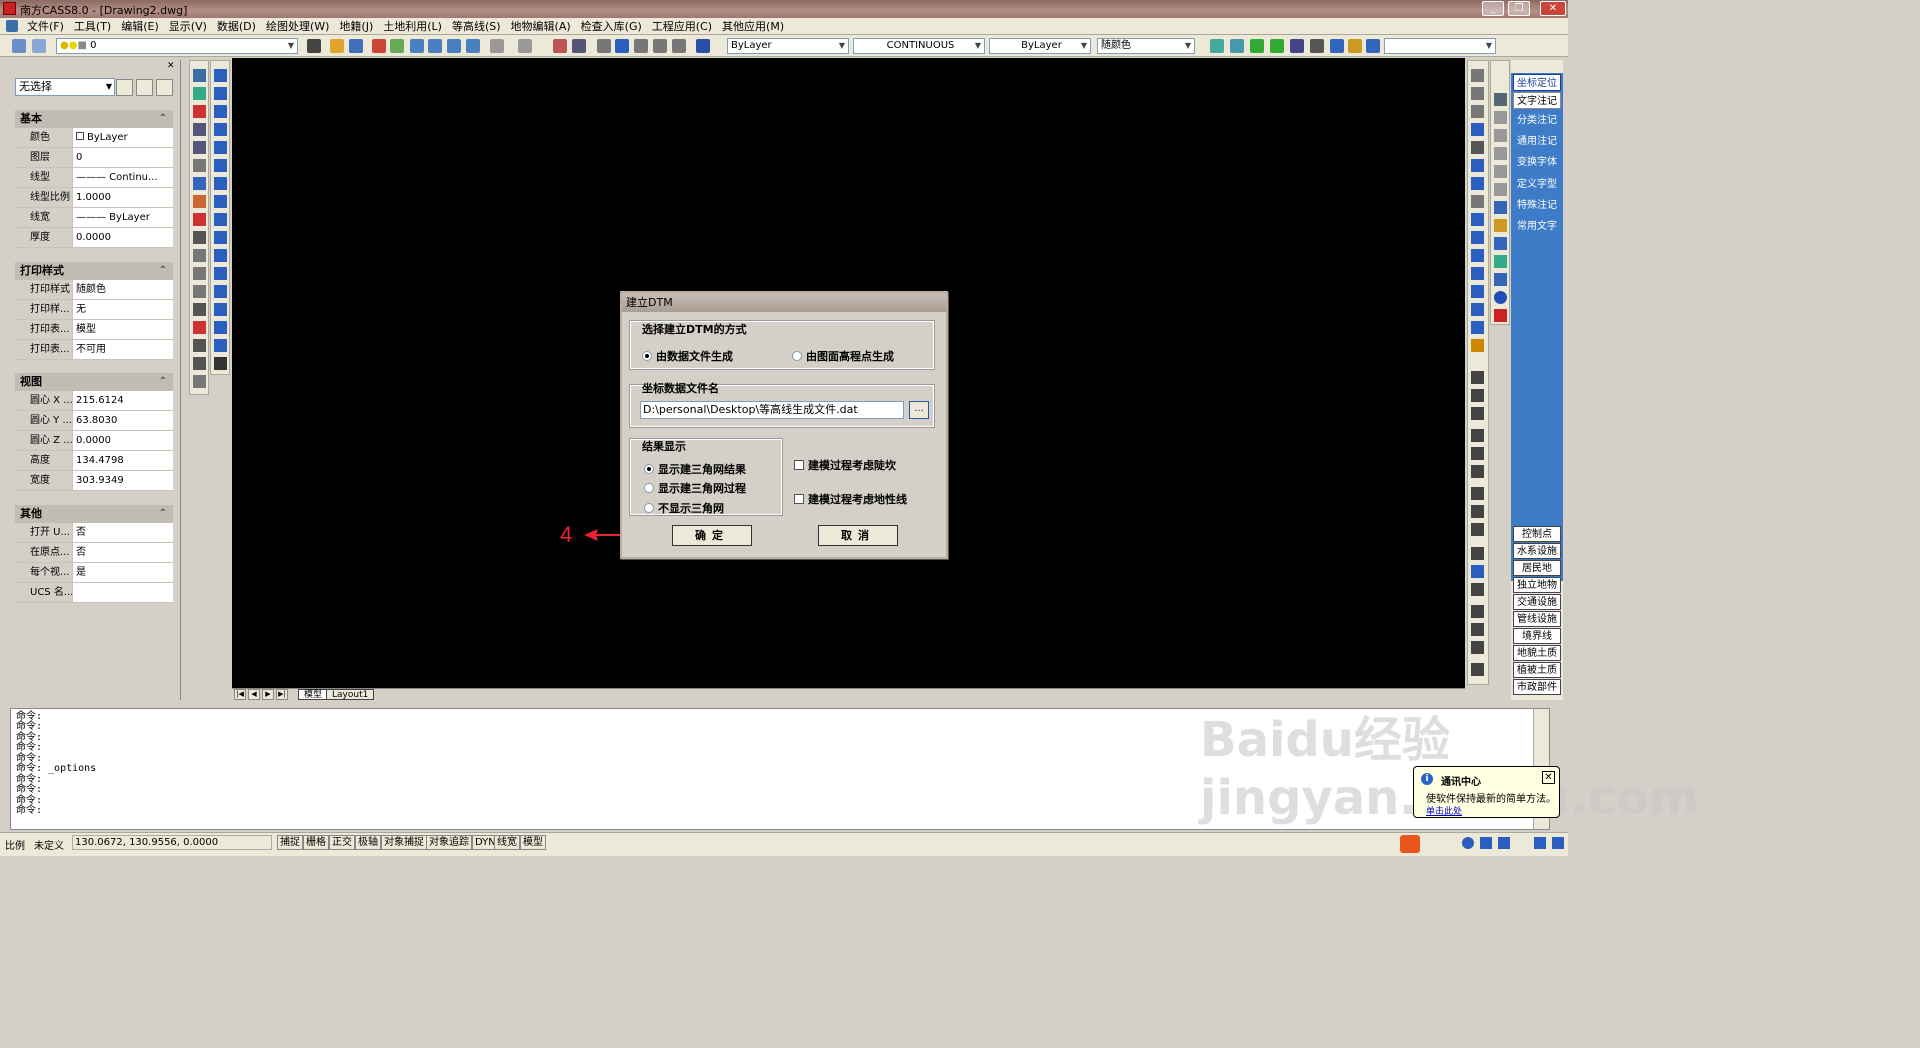  I want to click on radio-show-tin-process: 显示建三角网过程, so click(695, 488).